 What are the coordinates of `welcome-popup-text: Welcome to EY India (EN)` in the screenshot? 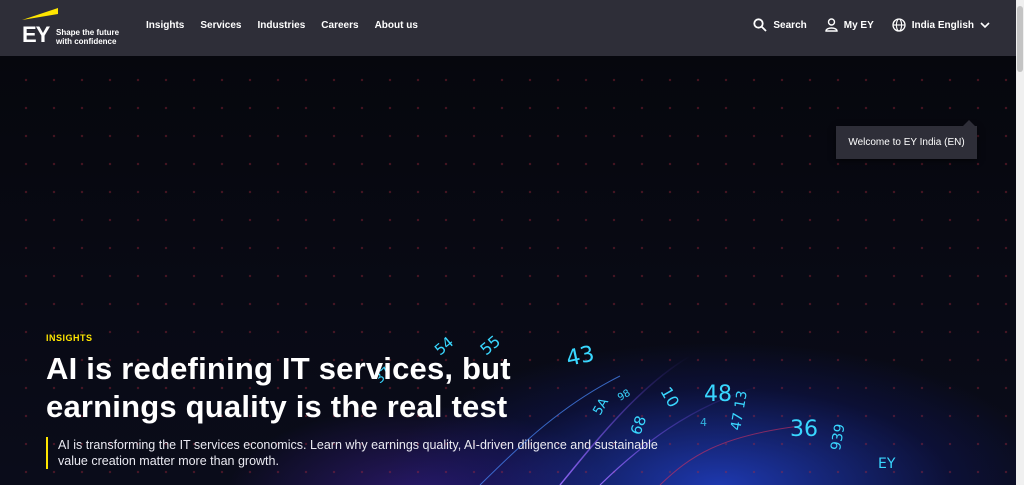 It's located at (906, 142).